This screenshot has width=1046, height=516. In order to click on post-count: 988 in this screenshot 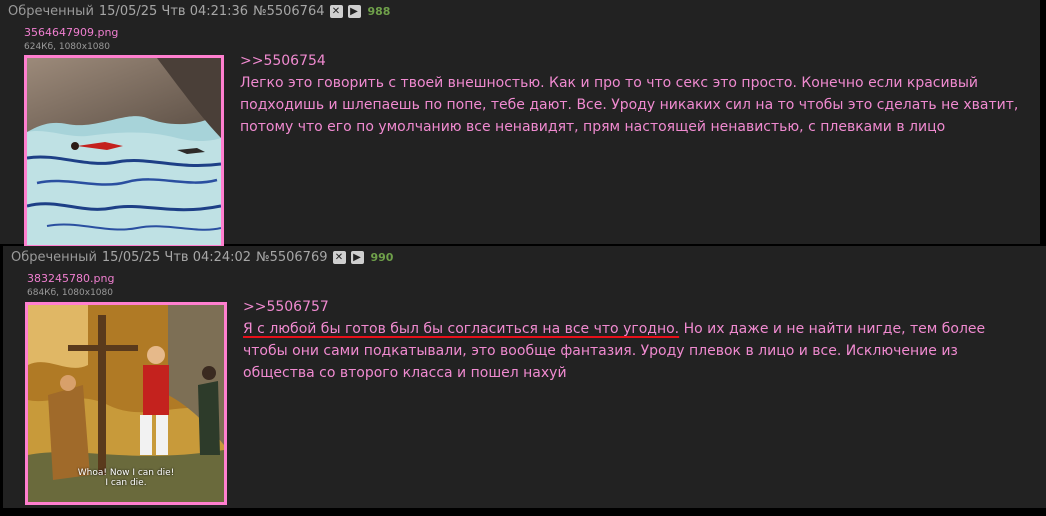, I will do `click(379, 11)`.